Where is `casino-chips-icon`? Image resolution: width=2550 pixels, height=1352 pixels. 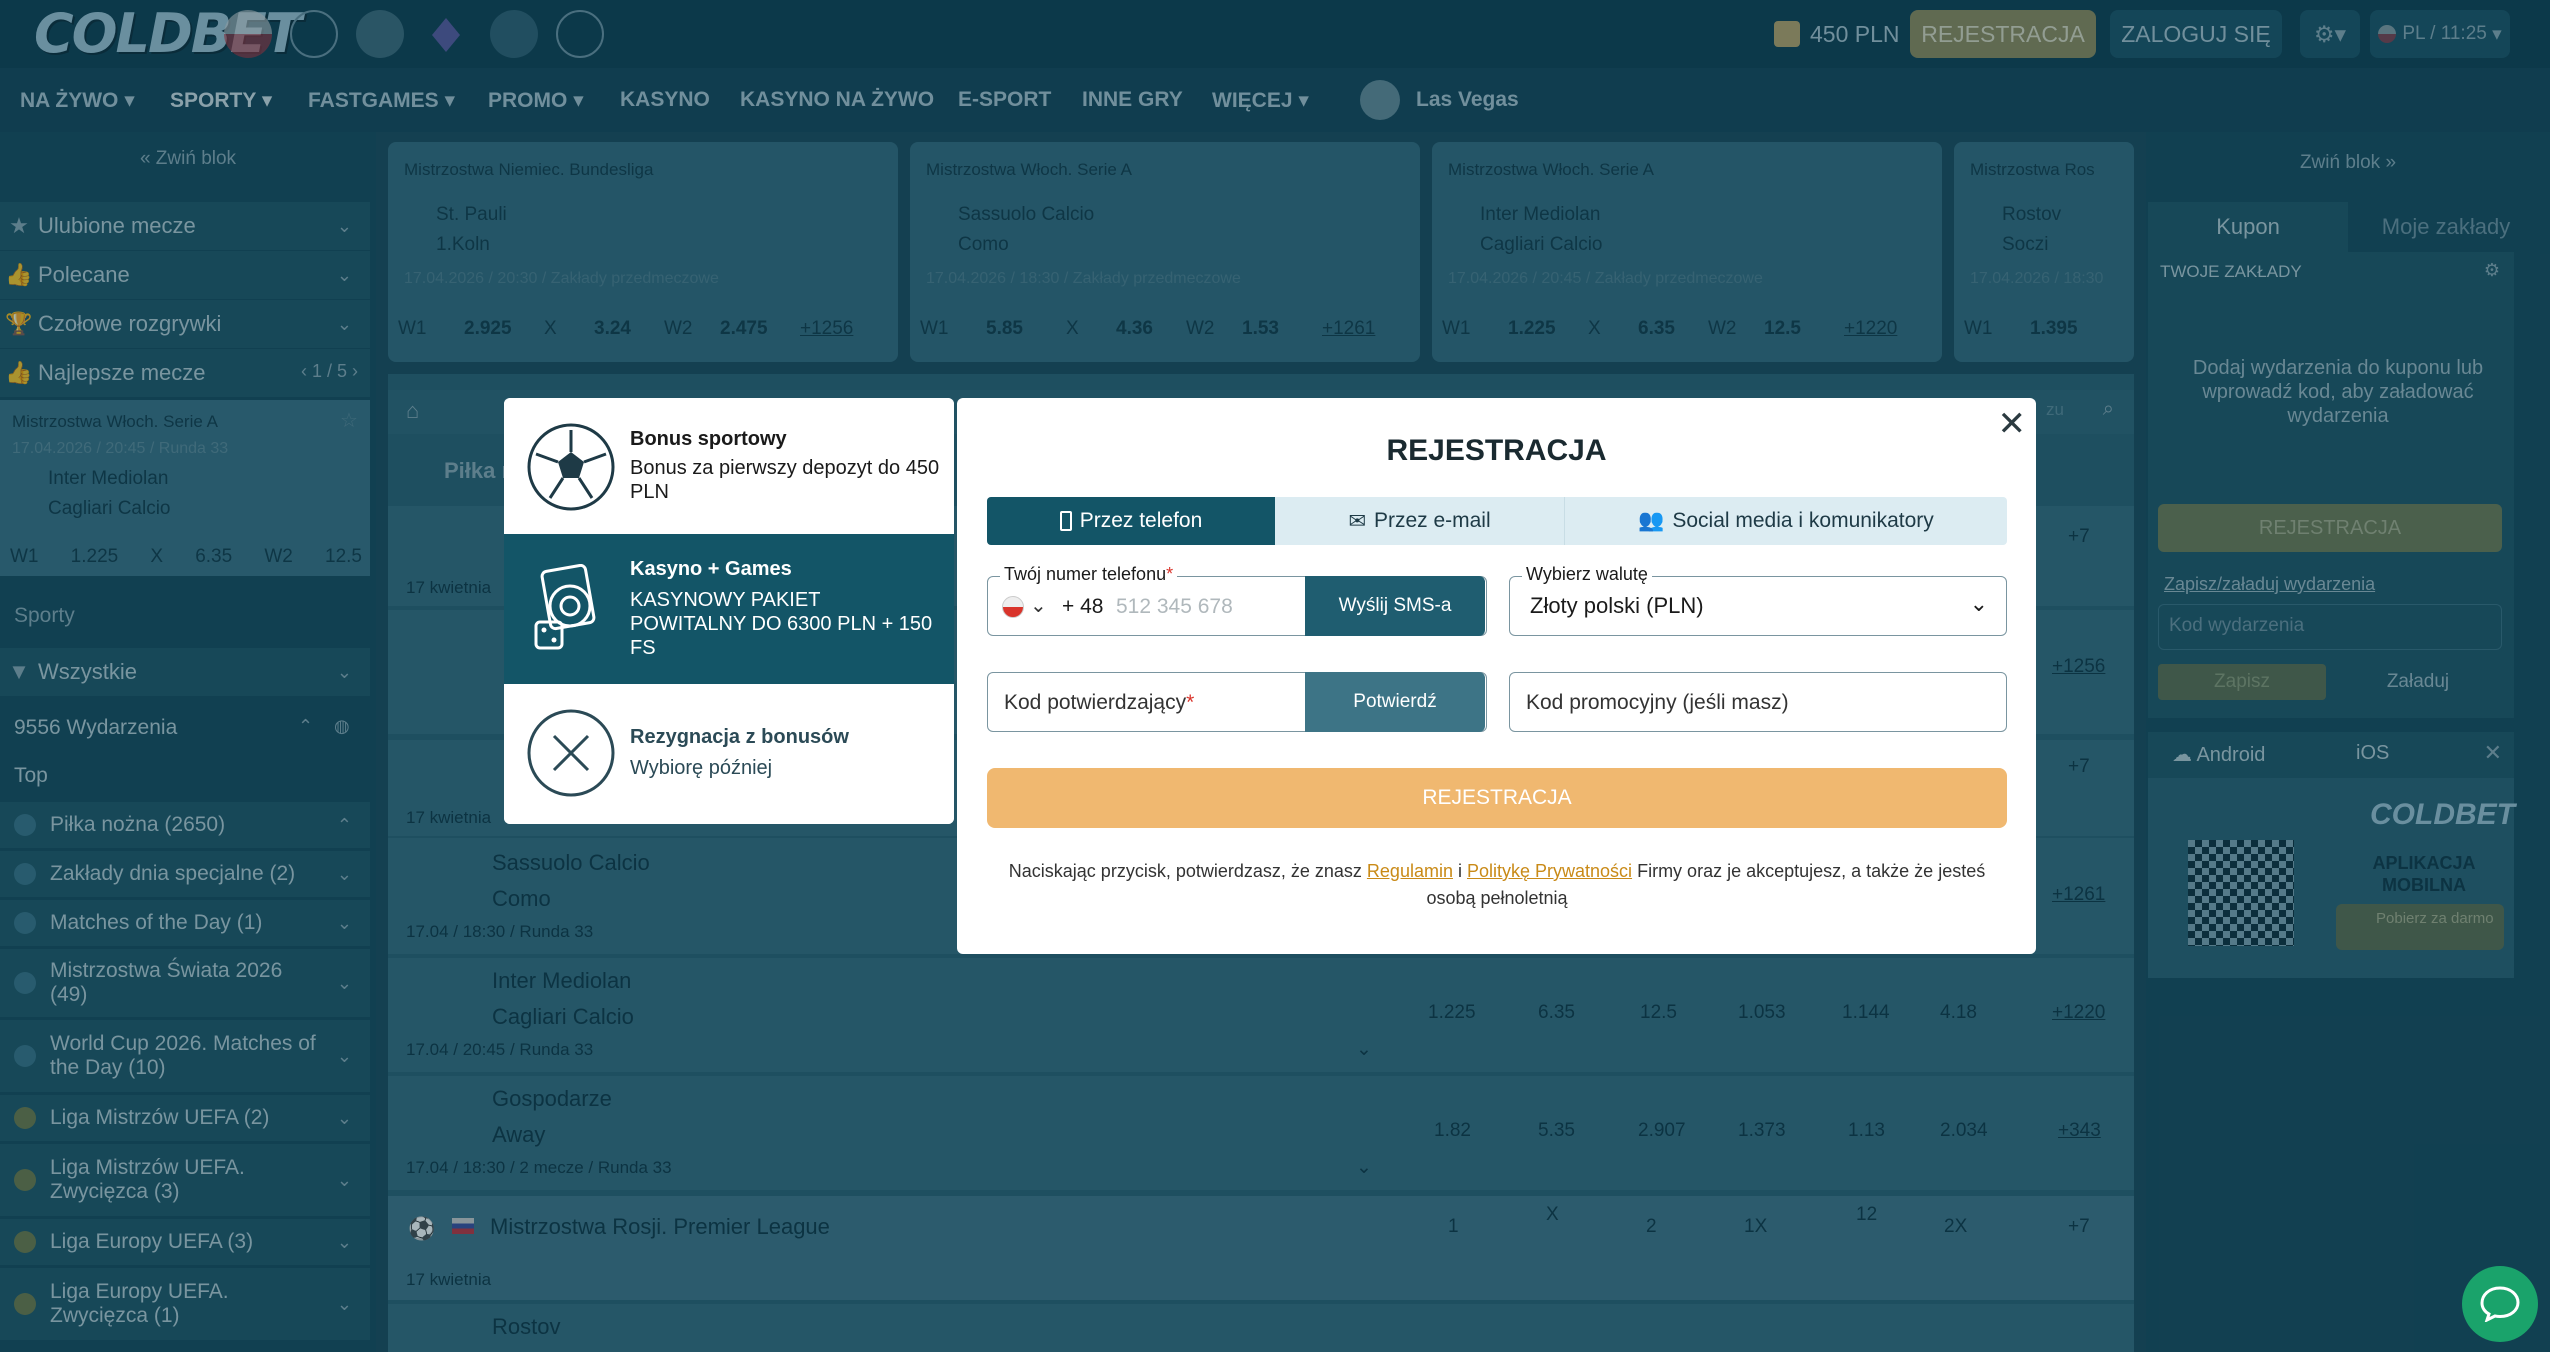
casino-chips-icon is located at coordinates (565, 607).